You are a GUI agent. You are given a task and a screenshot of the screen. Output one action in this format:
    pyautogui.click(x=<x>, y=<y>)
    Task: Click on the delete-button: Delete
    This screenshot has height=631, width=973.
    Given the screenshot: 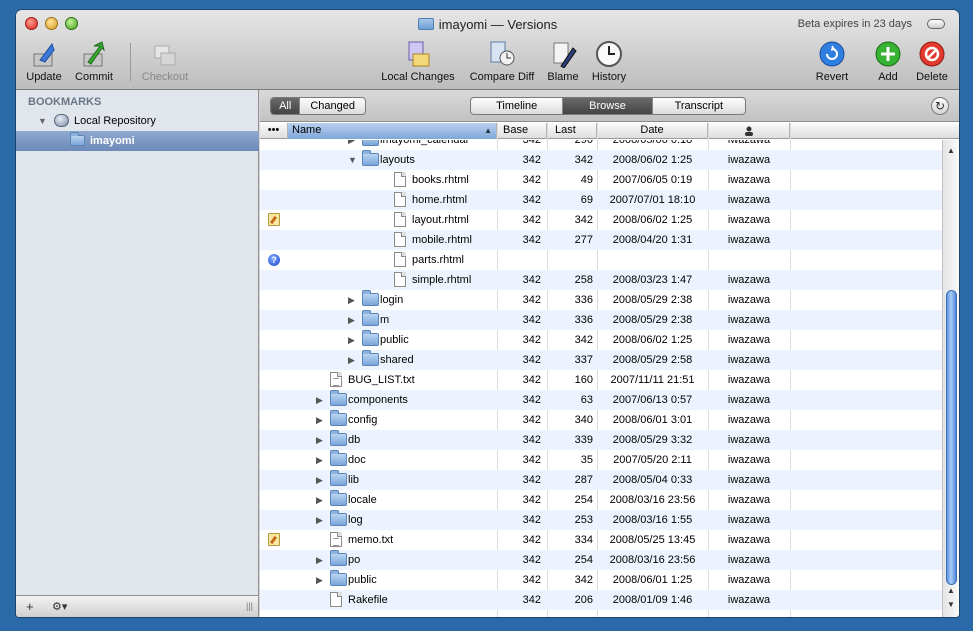 What is the action you would take?
    pyautogui.click(x=932, y=61)
    